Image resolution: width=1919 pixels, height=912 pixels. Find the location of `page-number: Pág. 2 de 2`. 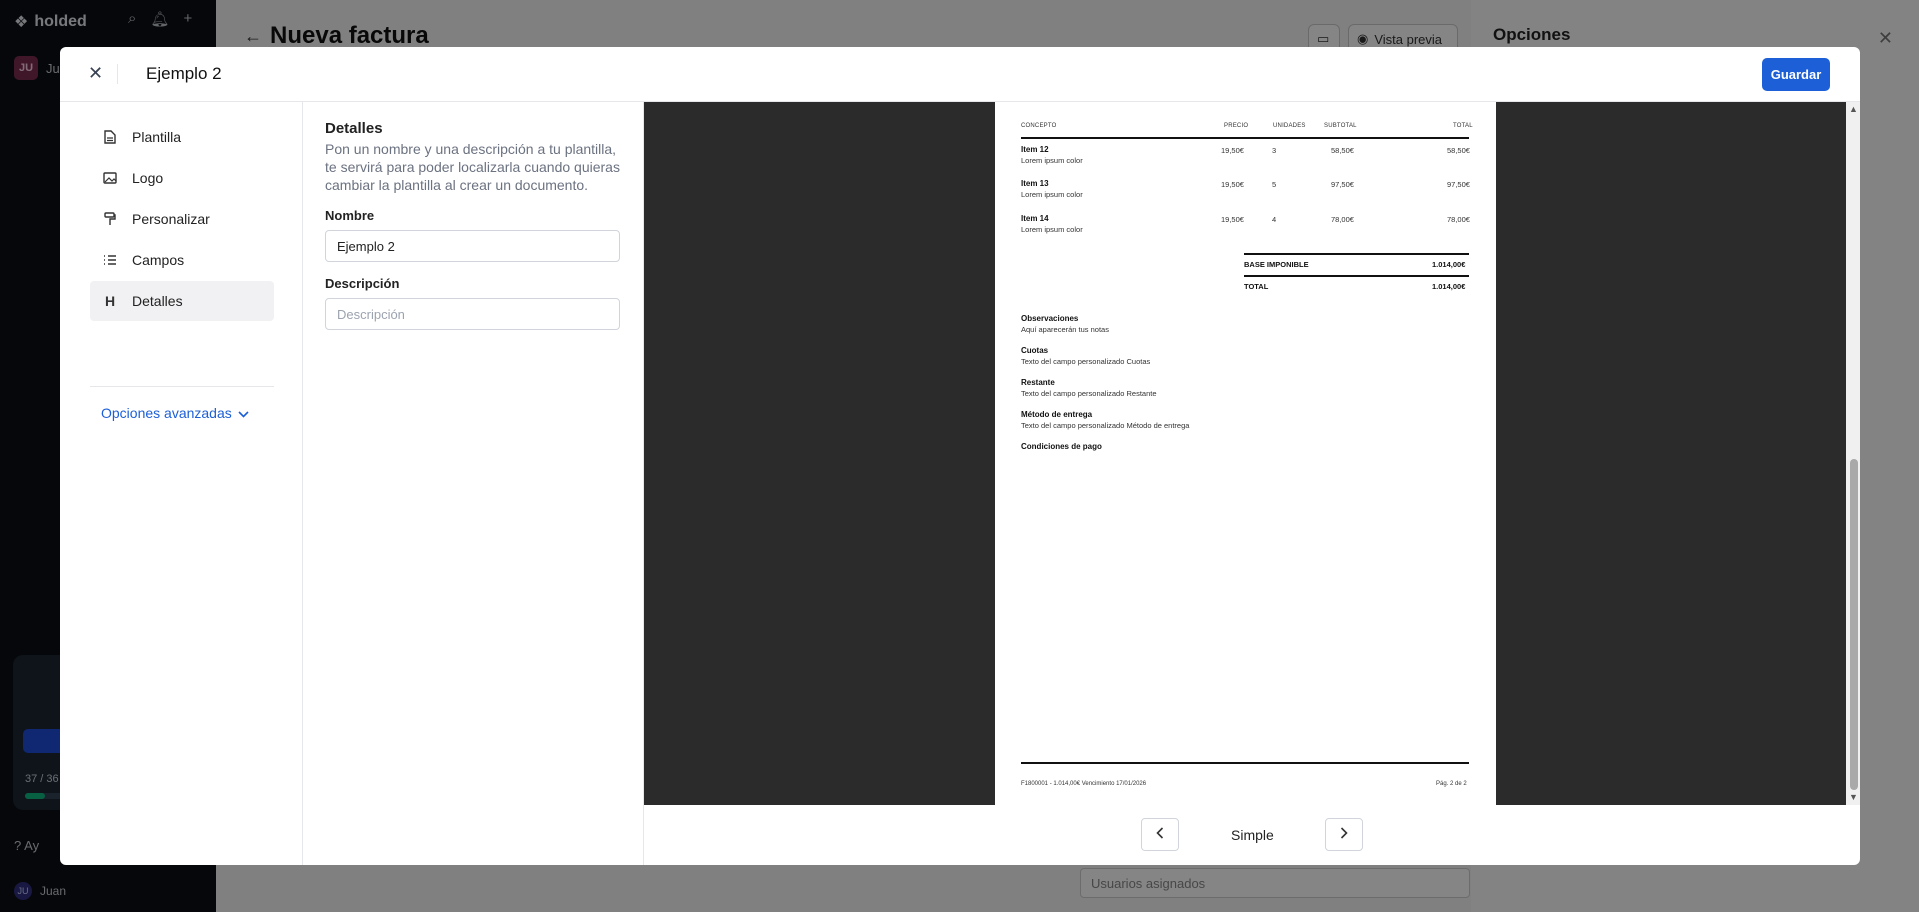

page-number: Pág. 2 de 2 is located at coordinates (1451, 784).